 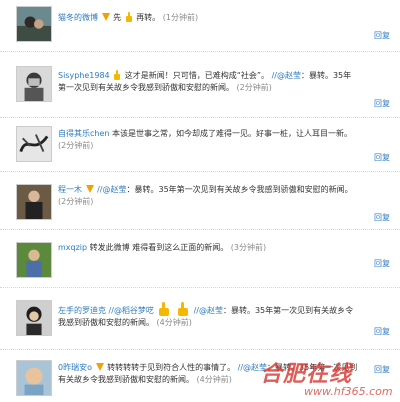 I want to click on username-link: Sisyphe1984, so click(x=84, y=75).